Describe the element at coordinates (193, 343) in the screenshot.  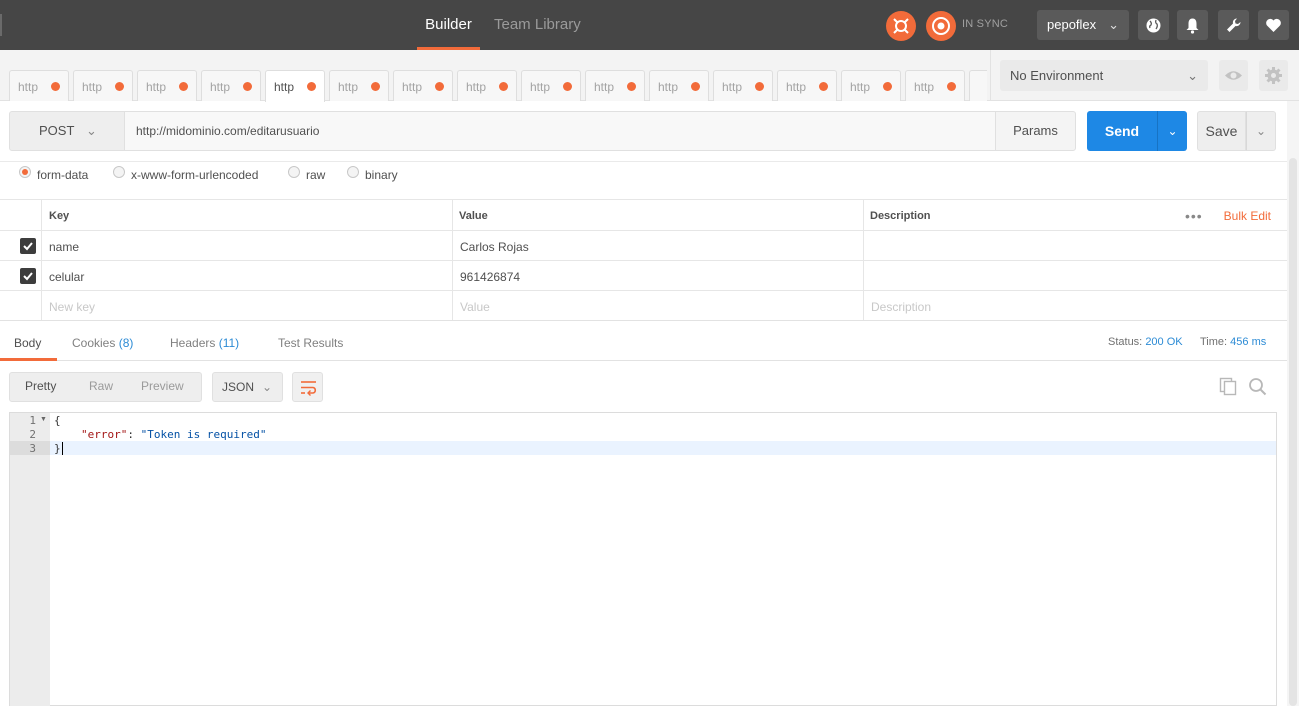
I see `tab-headers-label: Headers` at that location.